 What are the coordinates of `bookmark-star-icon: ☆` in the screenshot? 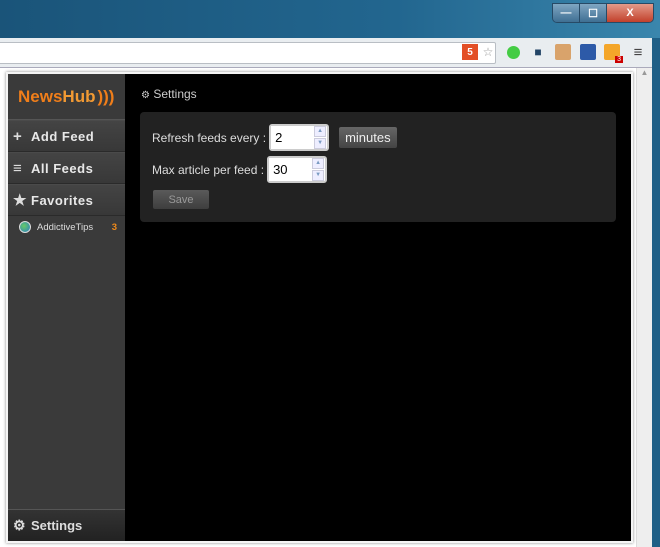 It's located at (488, 52).